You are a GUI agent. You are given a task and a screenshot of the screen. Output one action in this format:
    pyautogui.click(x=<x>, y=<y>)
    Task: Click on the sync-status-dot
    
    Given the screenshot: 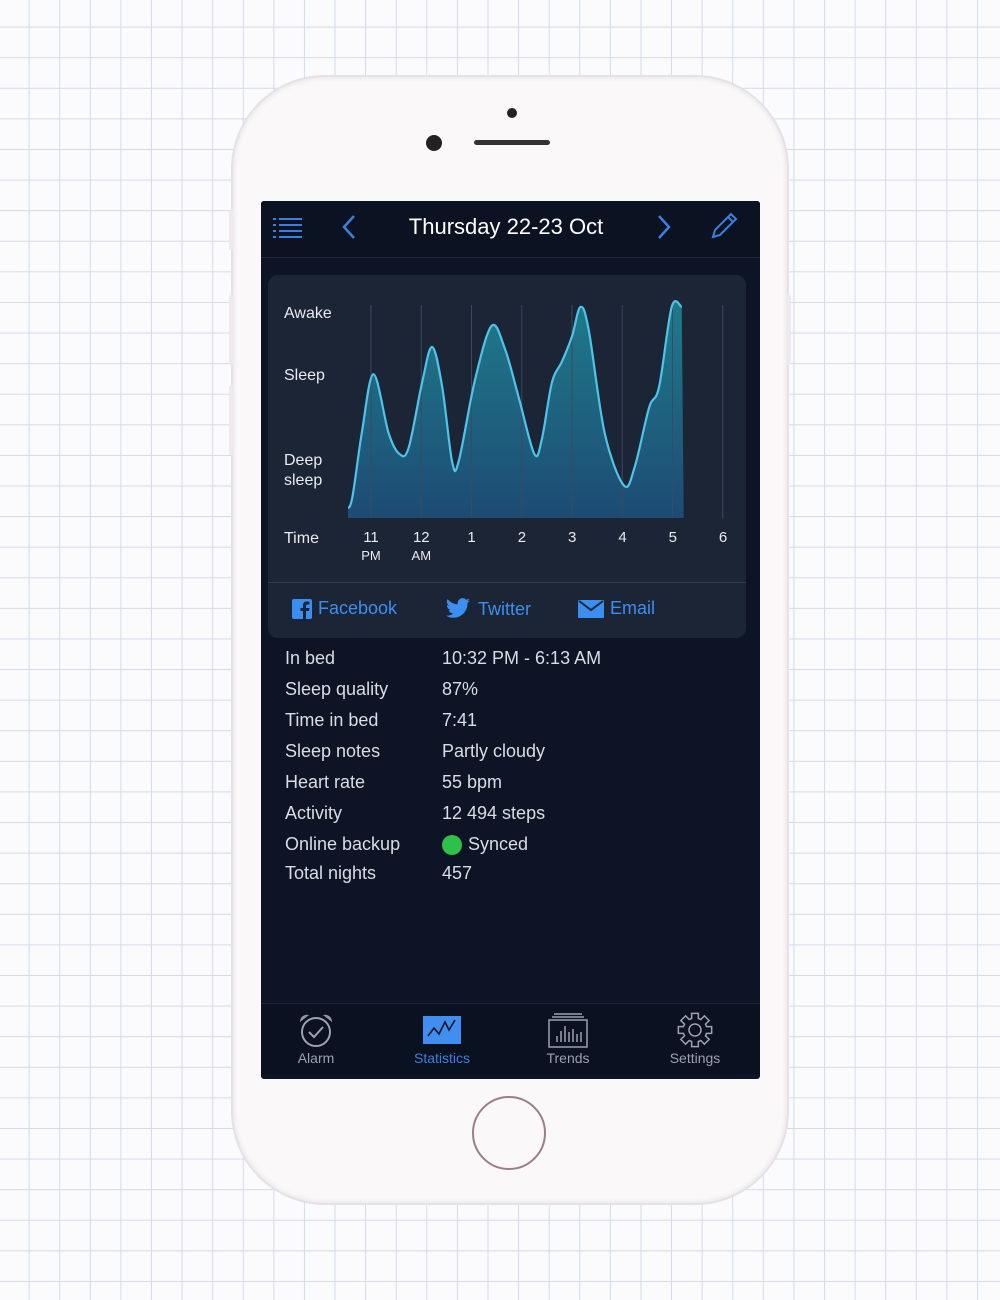 What is the action you would take?
    pyautogui.click(x=452, y=844)
    